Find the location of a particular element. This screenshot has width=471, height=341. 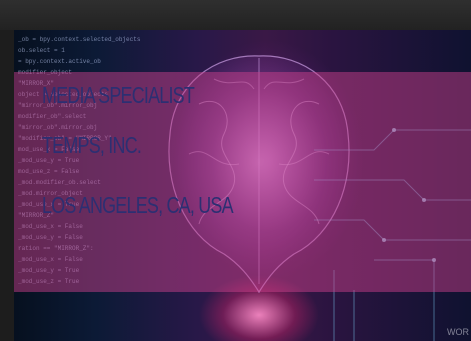

watermark-text: WOR is located at coordinates (458, 332).